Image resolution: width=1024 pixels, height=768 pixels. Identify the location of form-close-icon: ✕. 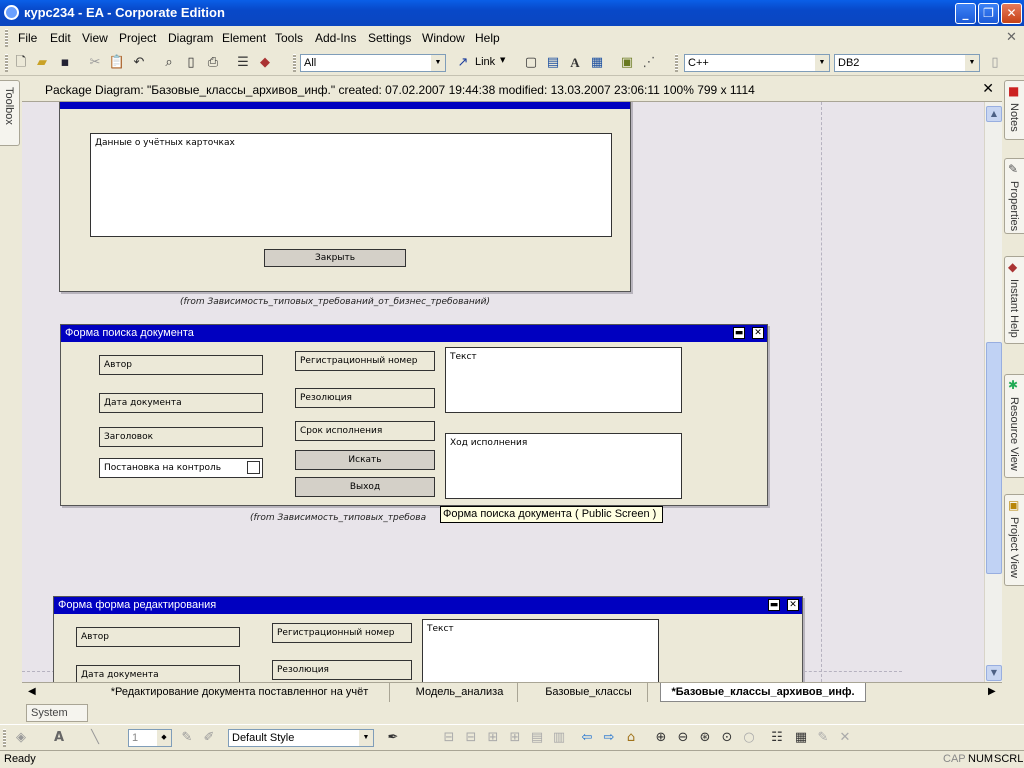
(793, 605).